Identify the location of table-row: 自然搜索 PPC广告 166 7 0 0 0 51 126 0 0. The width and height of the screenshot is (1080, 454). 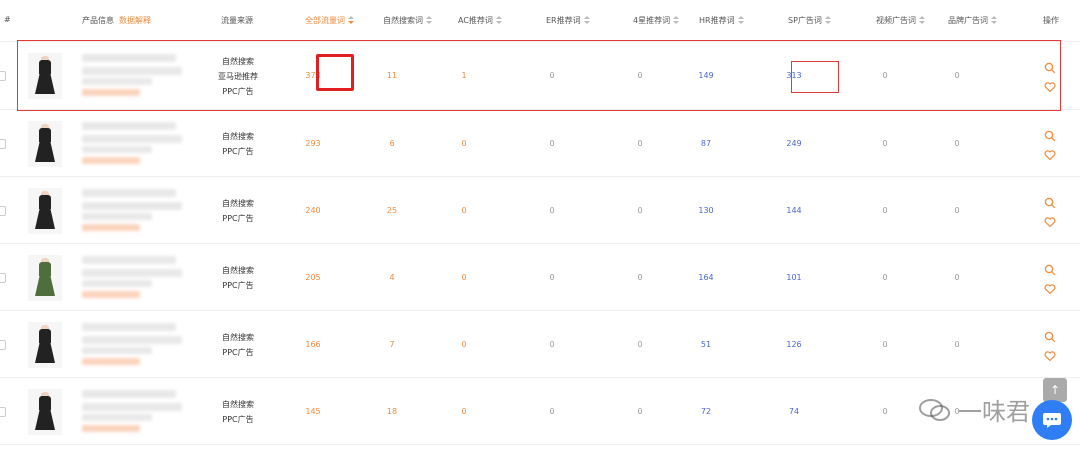
(540, 344).